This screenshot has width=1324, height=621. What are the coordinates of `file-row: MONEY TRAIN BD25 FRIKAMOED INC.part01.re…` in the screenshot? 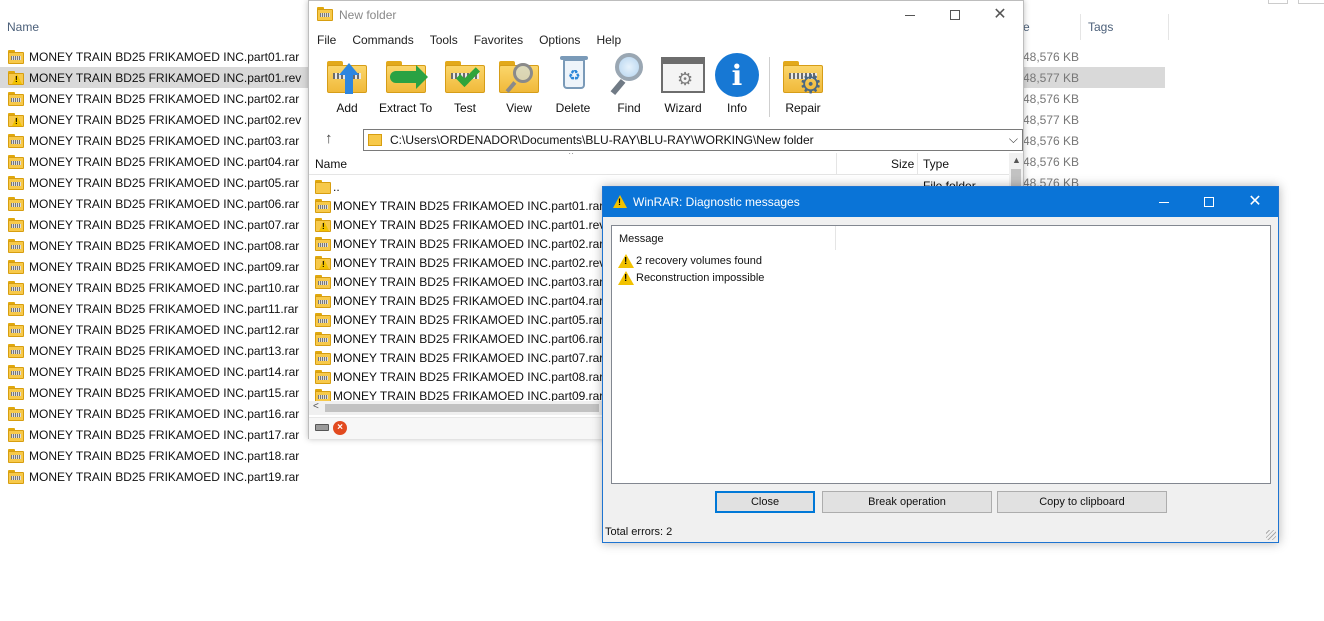 It's located at (154, 77).